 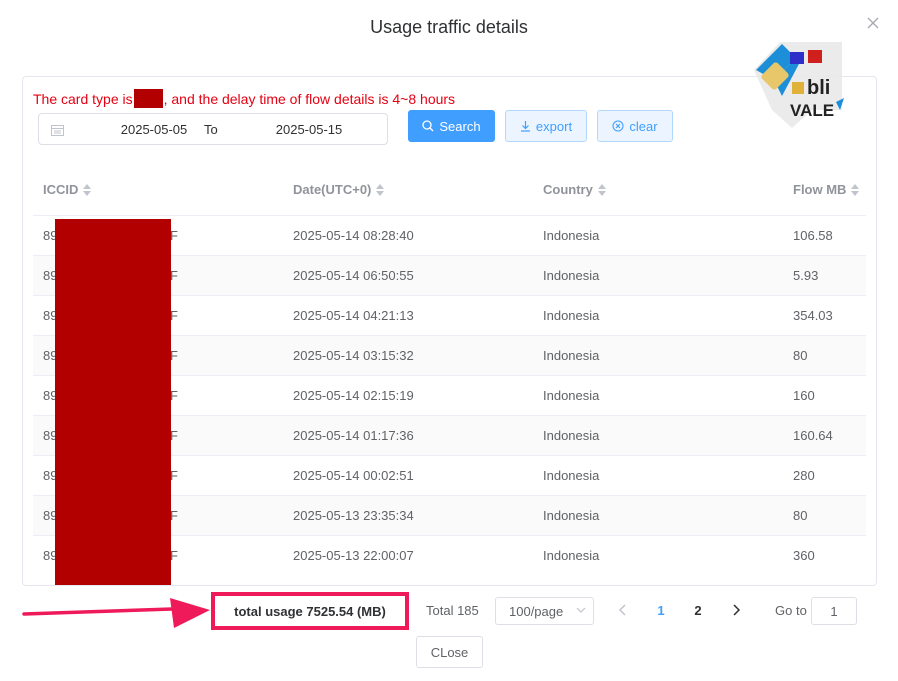 I want to click on column-header-flow: Flow MB, so click(x=826, y=189).